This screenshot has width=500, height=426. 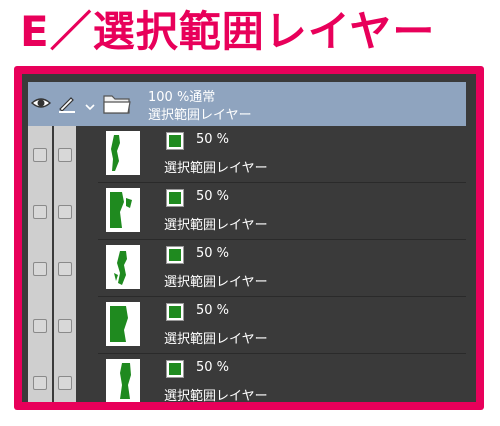 I want to click on layer-folder-header: 100 %通常 選択範囲レイヤー, so click(x=247, y=104).